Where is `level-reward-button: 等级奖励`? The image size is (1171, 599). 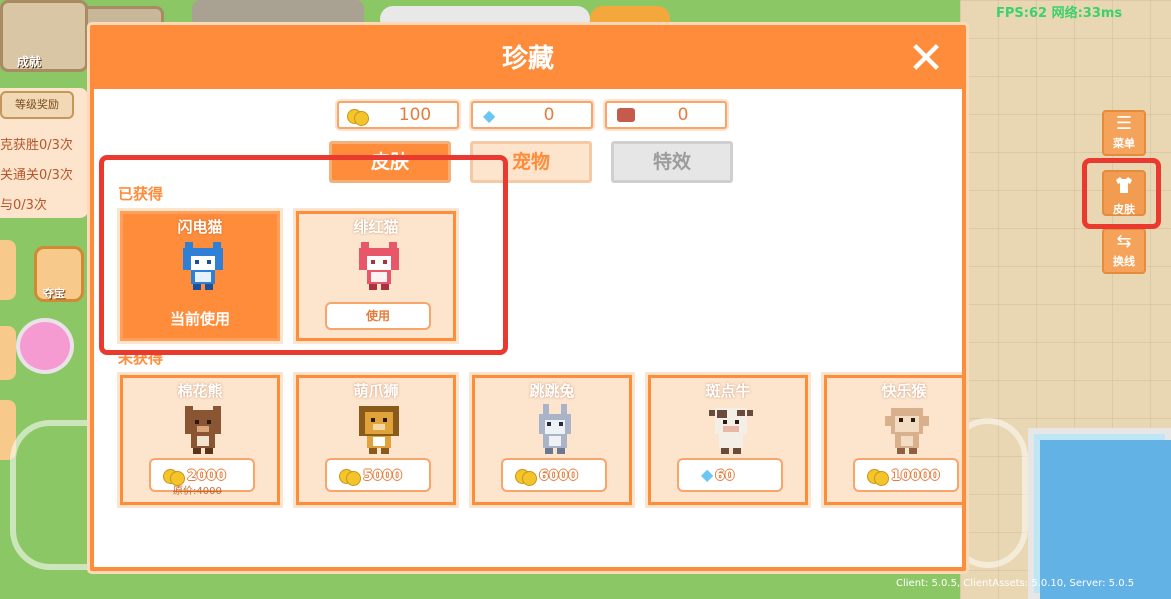
level-reward-button: 等级奖励 is located at coordinates (37, 105).